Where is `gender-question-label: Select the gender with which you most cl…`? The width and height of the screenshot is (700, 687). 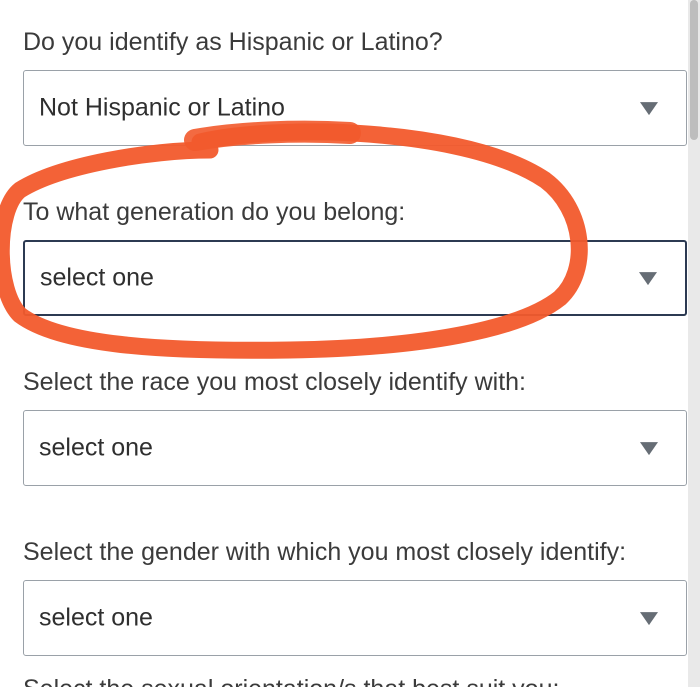
gender-question-label: Select the gender with which you most cl… is located at coordinates (325, 552).